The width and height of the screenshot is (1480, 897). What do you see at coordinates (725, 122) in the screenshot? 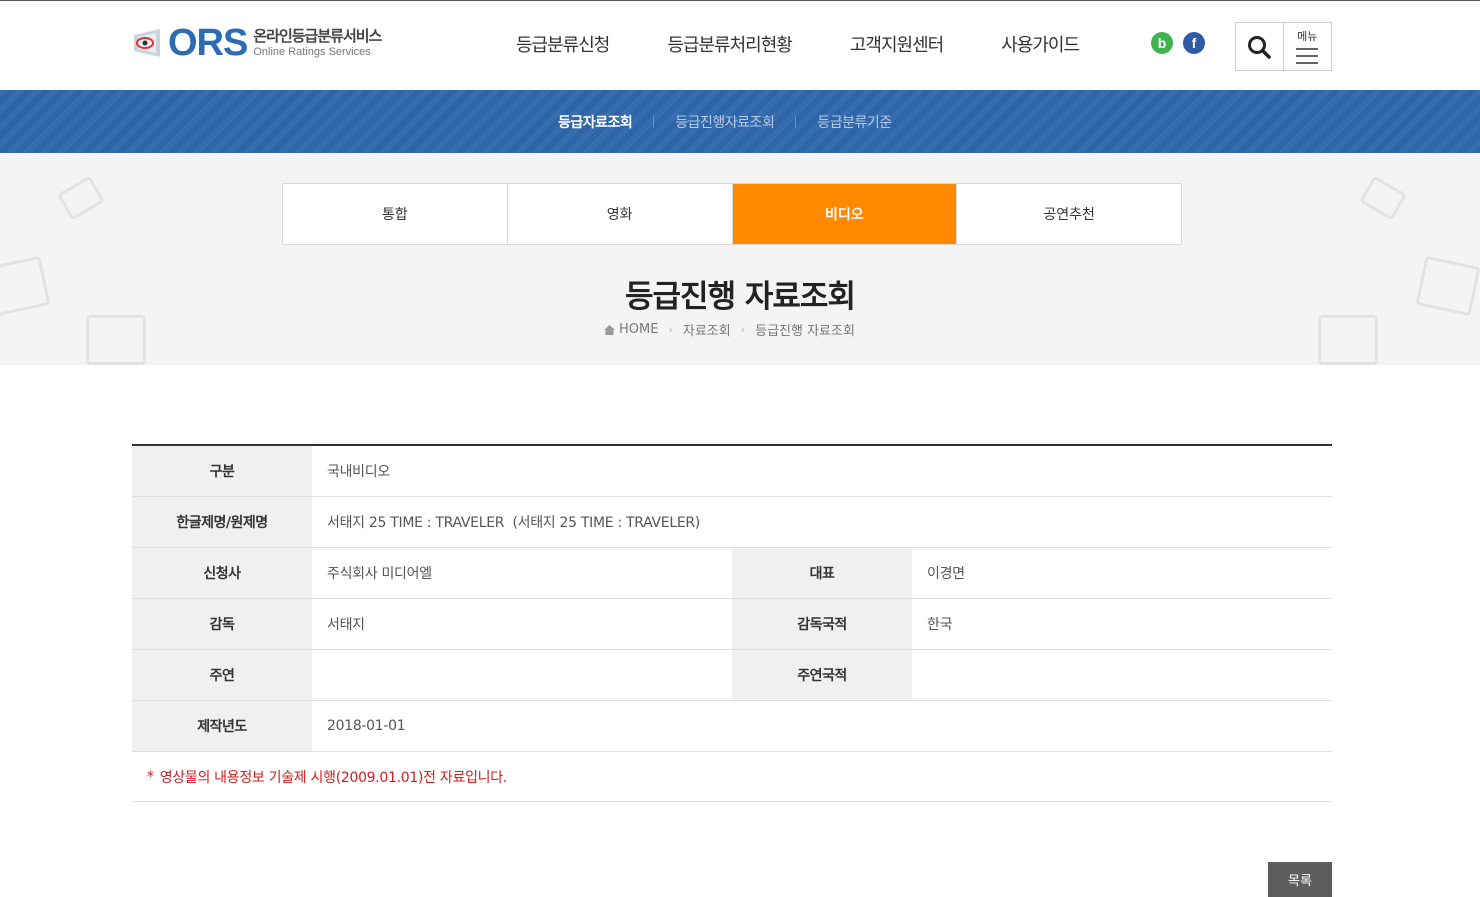
I see `subnav-item-progress-data: 등급진행자료조회` at bounding box center [725, 122].